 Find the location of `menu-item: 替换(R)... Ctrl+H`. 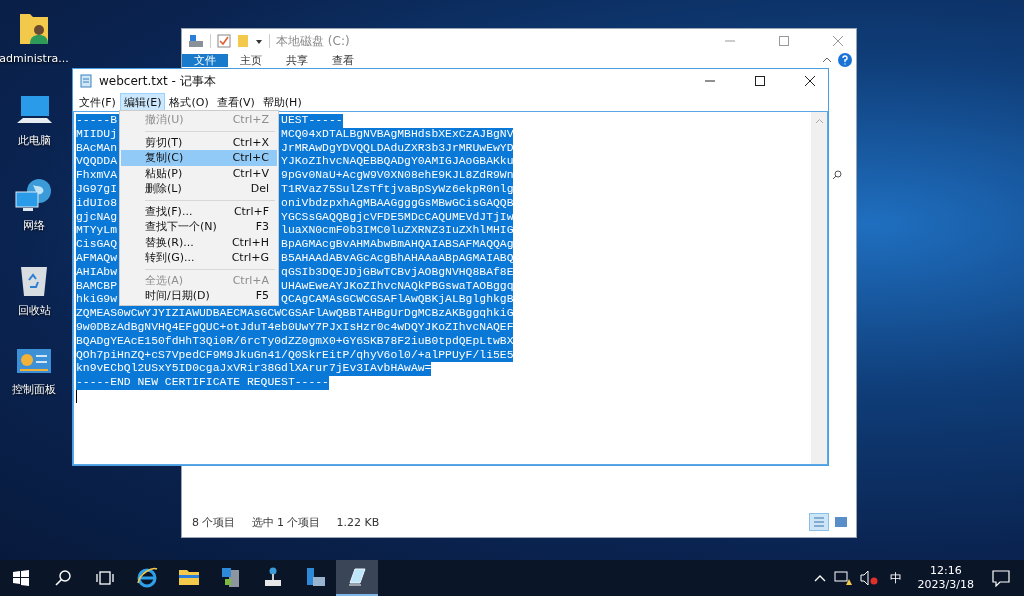

menu-item: 替换(R)... Ctrl+H is located at coordinates (199, 242).